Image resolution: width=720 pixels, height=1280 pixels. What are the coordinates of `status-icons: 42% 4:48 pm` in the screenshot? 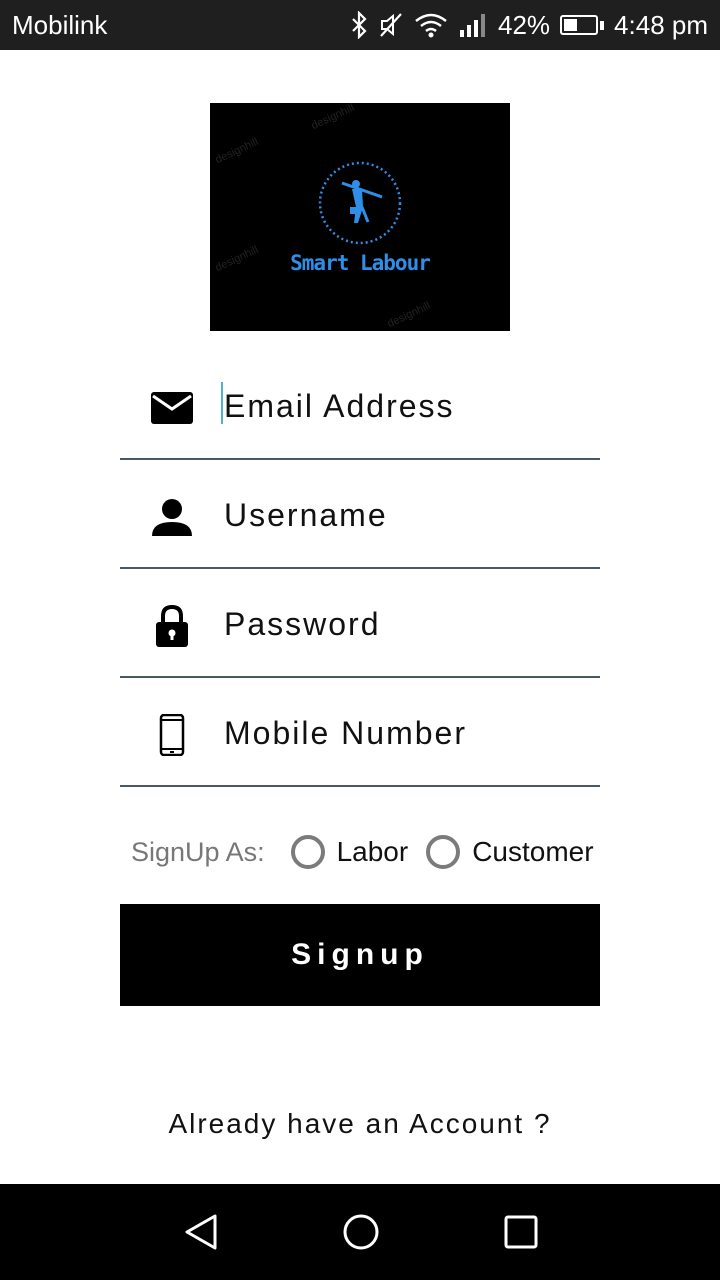 It's located at (529, 25).